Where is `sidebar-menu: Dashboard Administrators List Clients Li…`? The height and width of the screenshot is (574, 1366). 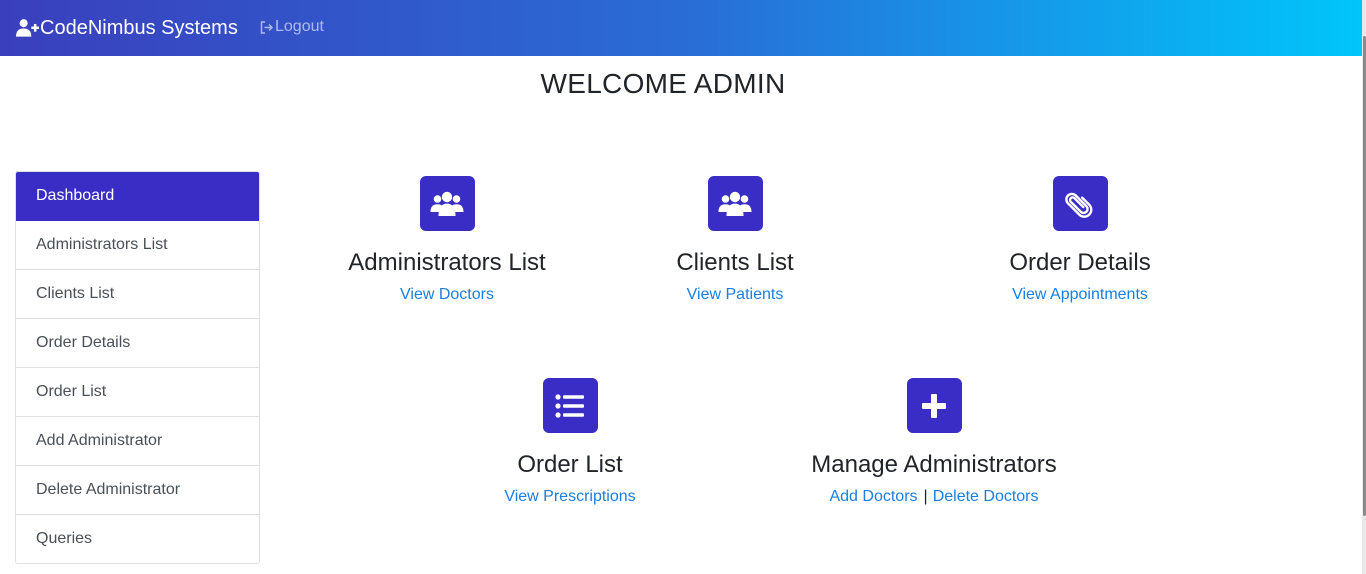 sidebar-menu: Dashboard Administrators List Clients Li… is located at coordinates (137, 367).